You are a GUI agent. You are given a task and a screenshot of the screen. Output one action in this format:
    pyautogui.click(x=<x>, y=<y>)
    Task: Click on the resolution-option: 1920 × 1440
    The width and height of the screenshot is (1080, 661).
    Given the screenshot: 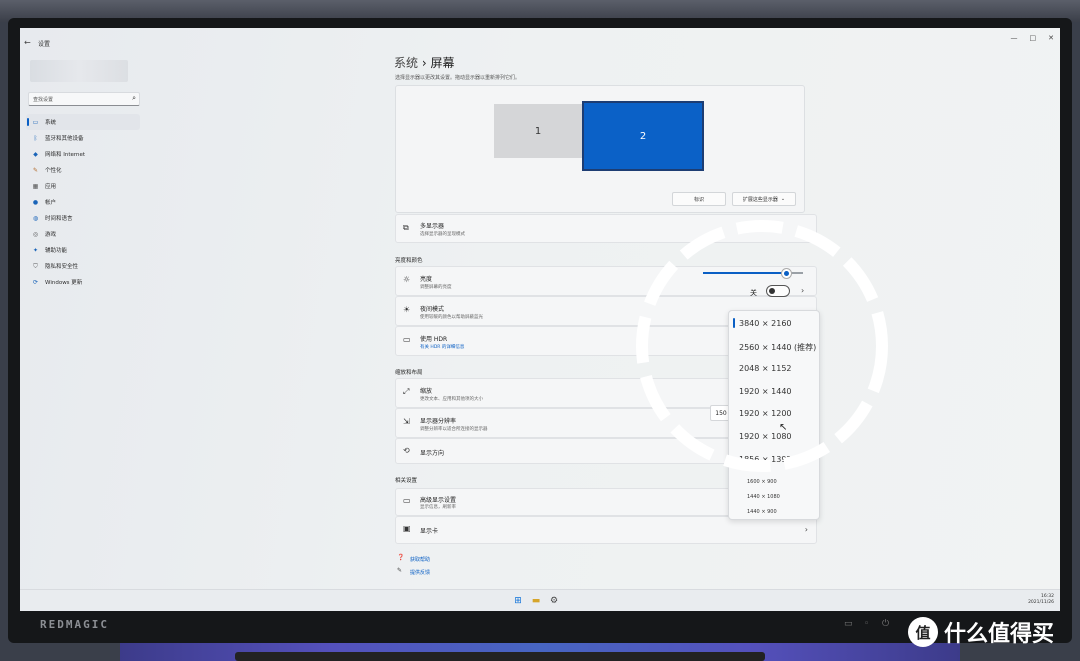 What is the action you would take?
    pyautogui.click(x=765, y=391)
    